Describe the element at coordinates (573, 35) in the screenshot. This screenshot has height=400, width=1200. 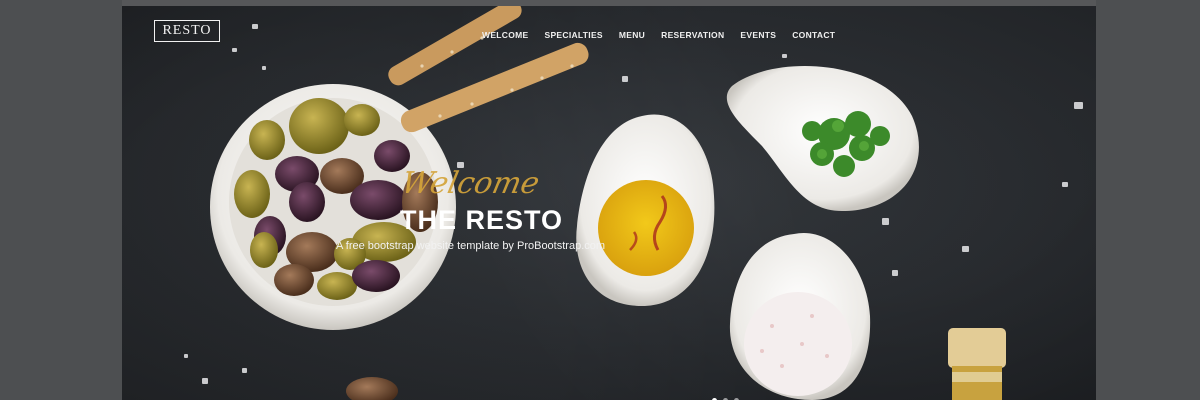
I see `nav-specialties: SPECIALTIES` at that location.